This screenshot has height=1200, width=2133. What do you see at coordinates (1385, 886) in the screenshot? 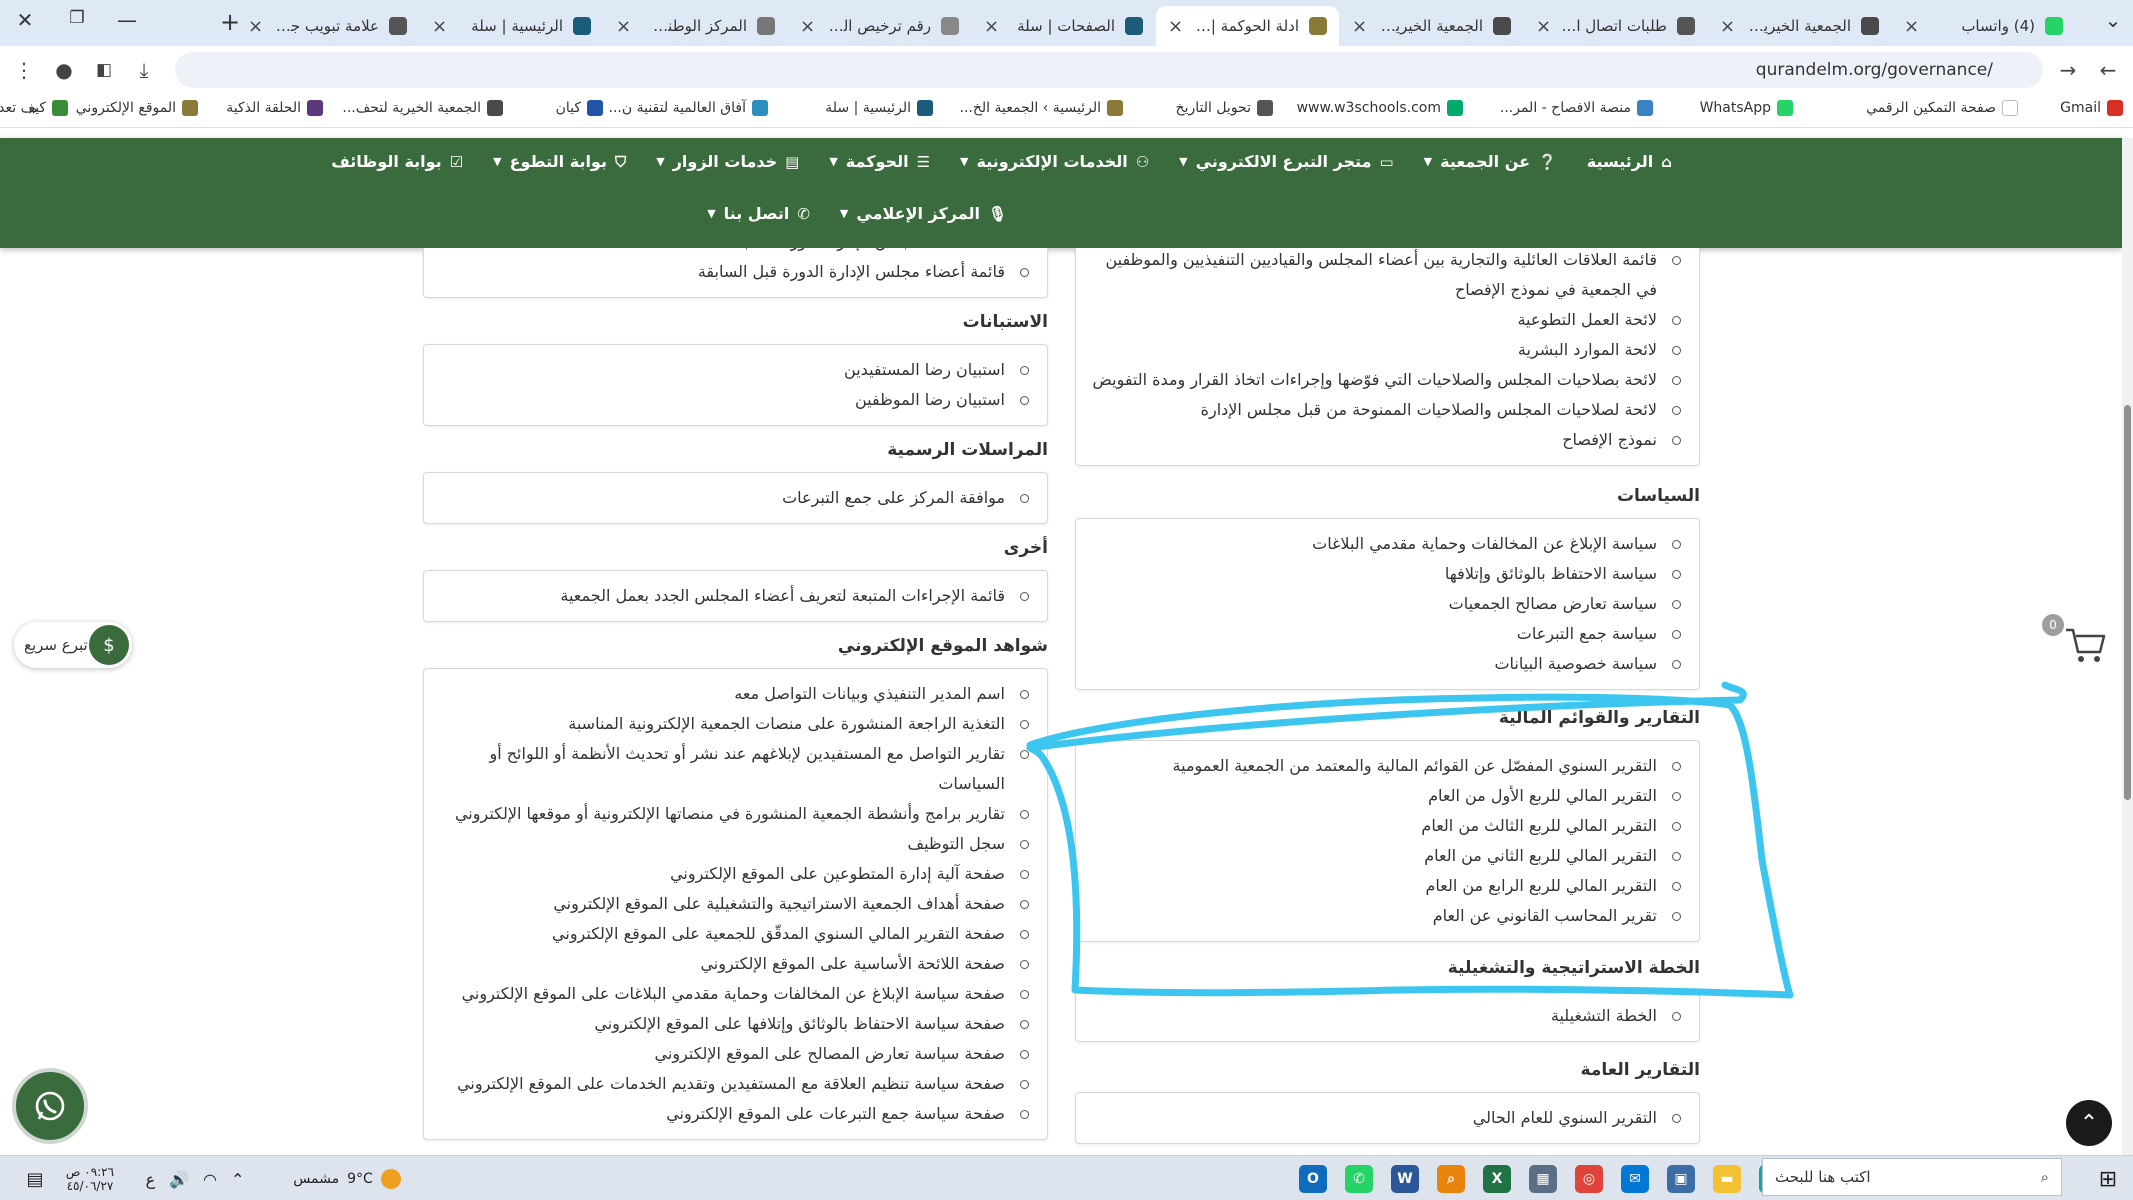
I see `document-link: التقرير المالي للربع الرابع من العام` at bounding box center [1385, 886].